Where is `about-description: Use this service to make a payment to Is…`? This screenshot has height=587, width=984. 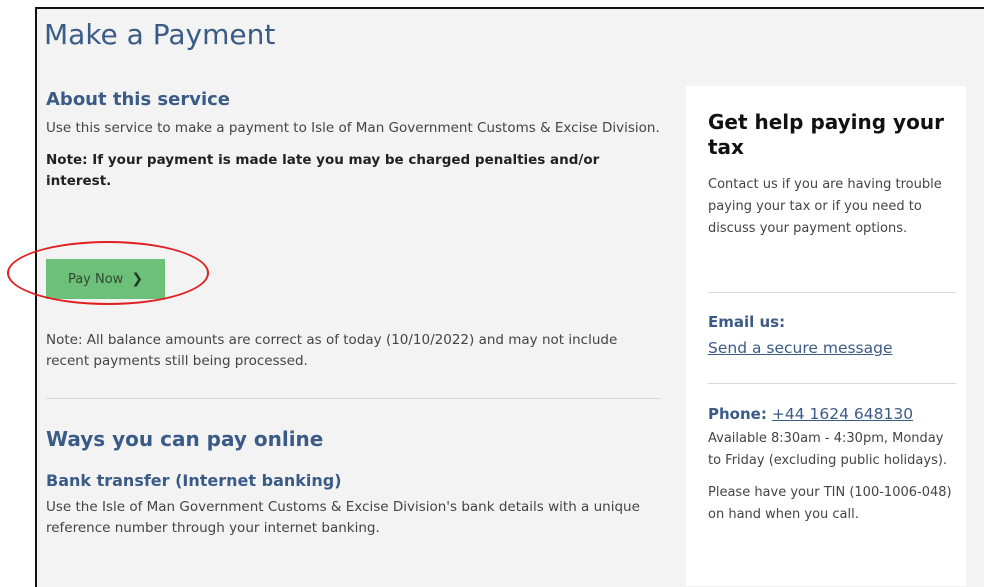 about-description: Use this service to make a payment to Is… is located at coordinates (353, 128).